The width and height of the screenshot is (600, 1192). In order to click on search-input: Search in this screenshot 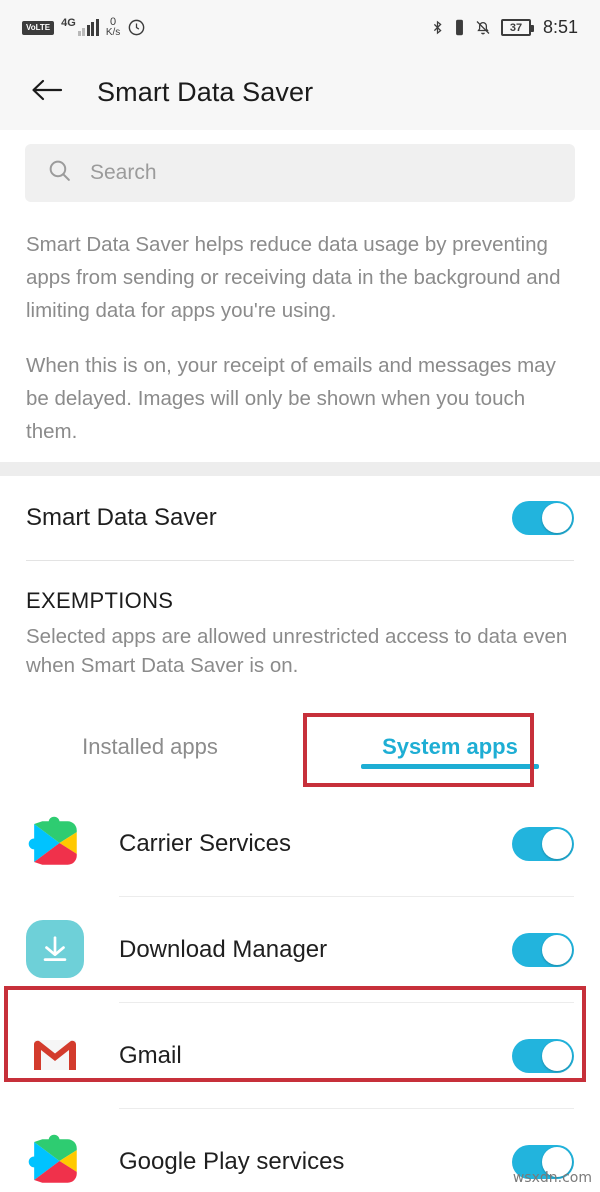, I will do `click(300, 173)`.